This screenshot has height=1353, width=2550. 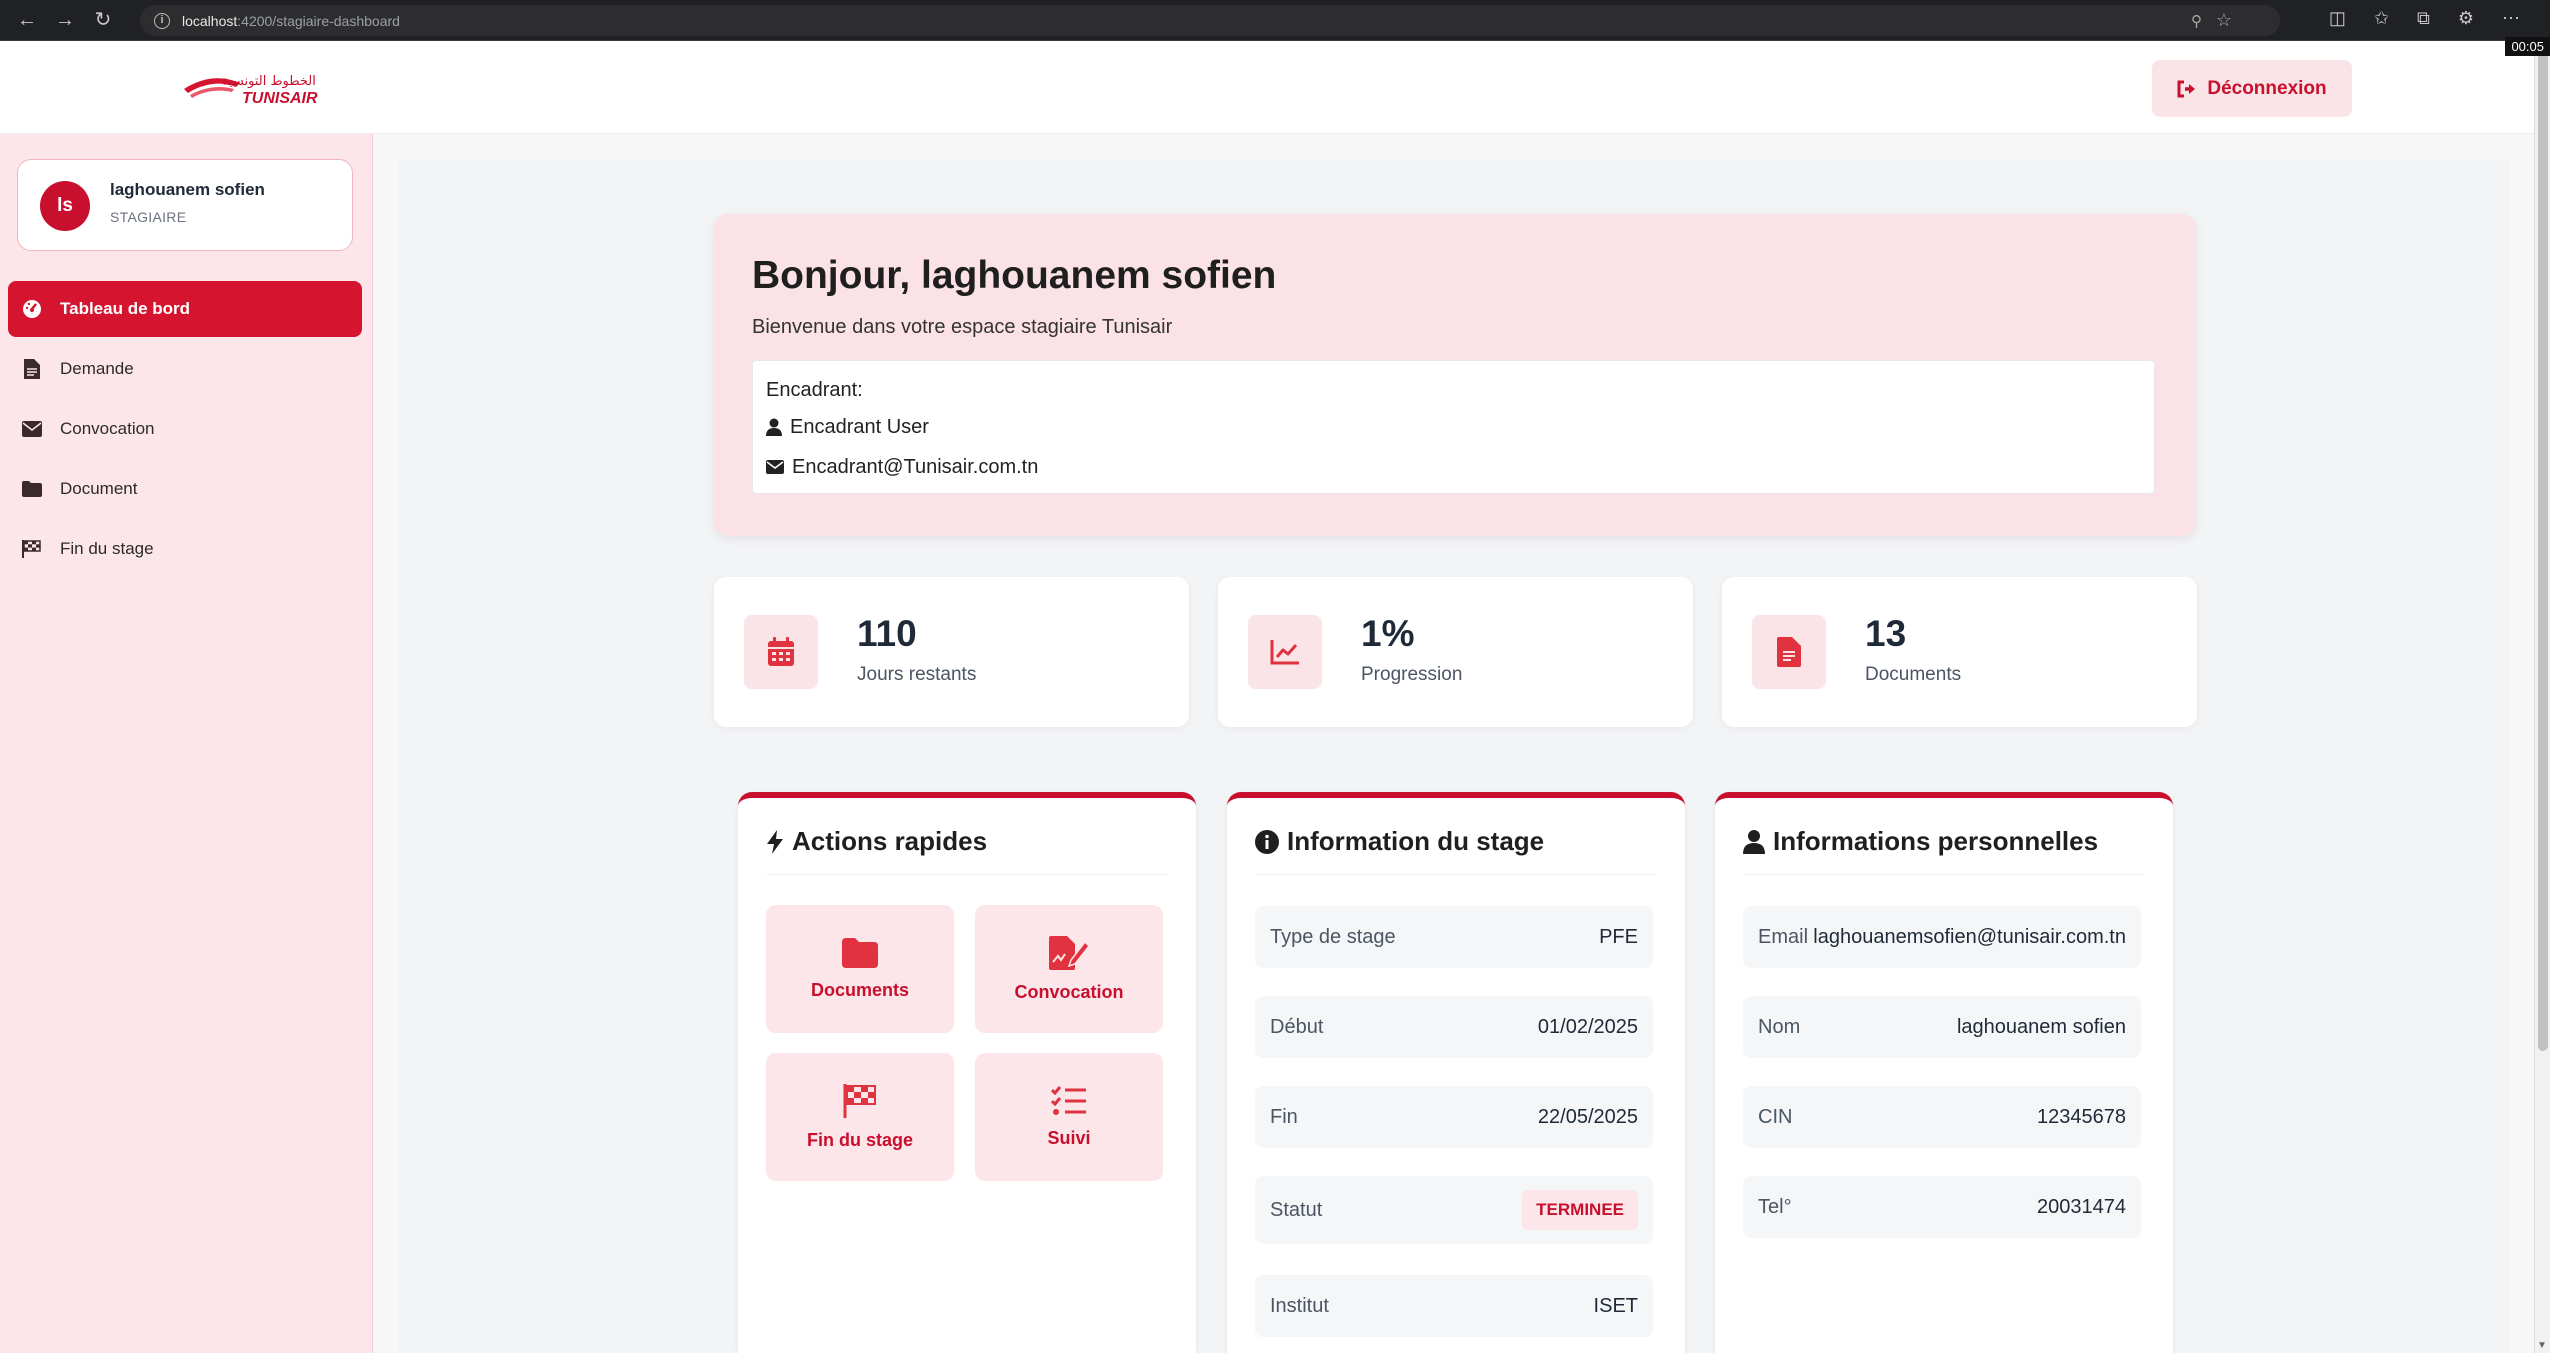 I want to click on url-text: localhost:4200/stagiaire-dashboard, so click(x=291, y=20).